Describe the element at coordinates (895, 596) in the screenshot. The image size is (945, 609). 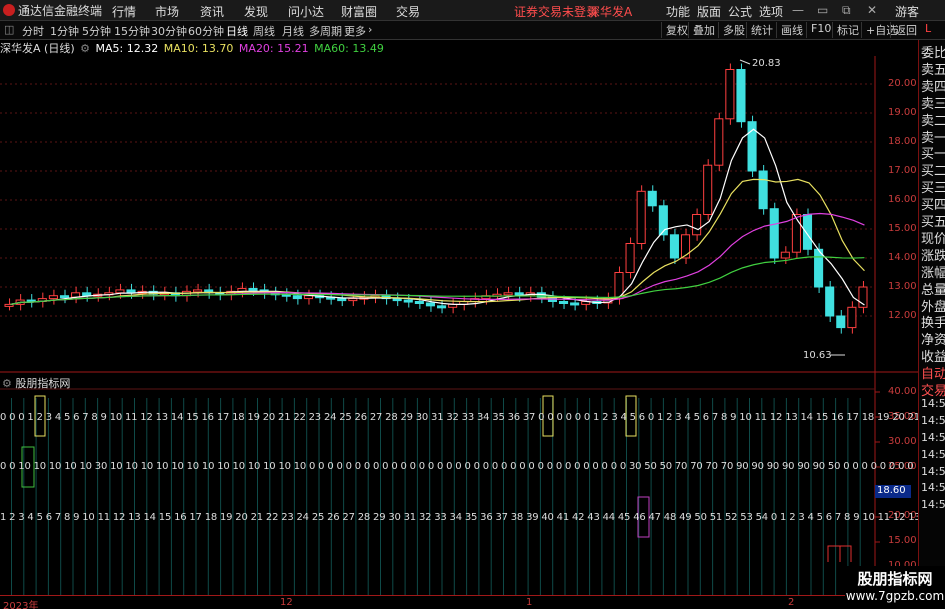
I see `watermark-url: www.7gpzb.com` at that location.